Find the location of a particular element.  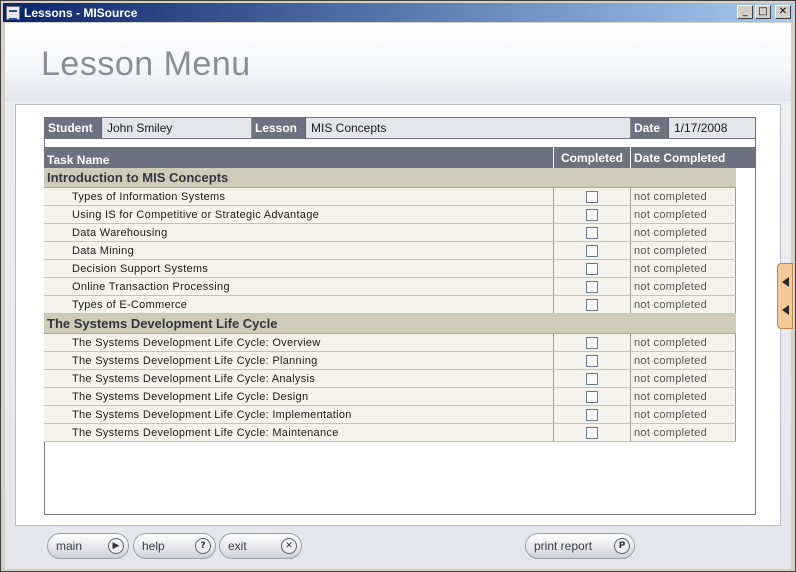

print-report-button: print report P is located at coordinates (580, 546).